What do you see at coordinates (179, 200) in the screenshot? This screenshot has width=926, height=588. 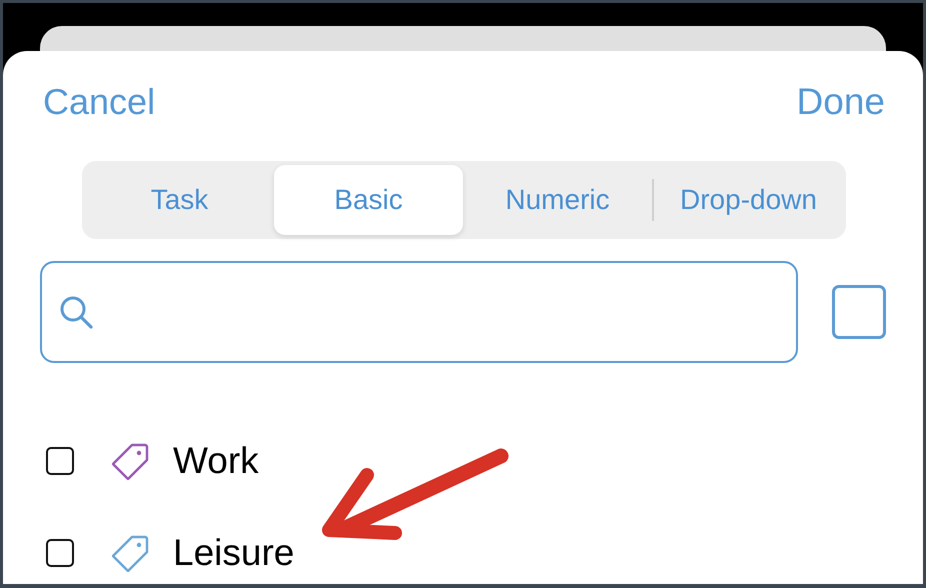 I see `tab: Task` at bounding box center [179, 200].